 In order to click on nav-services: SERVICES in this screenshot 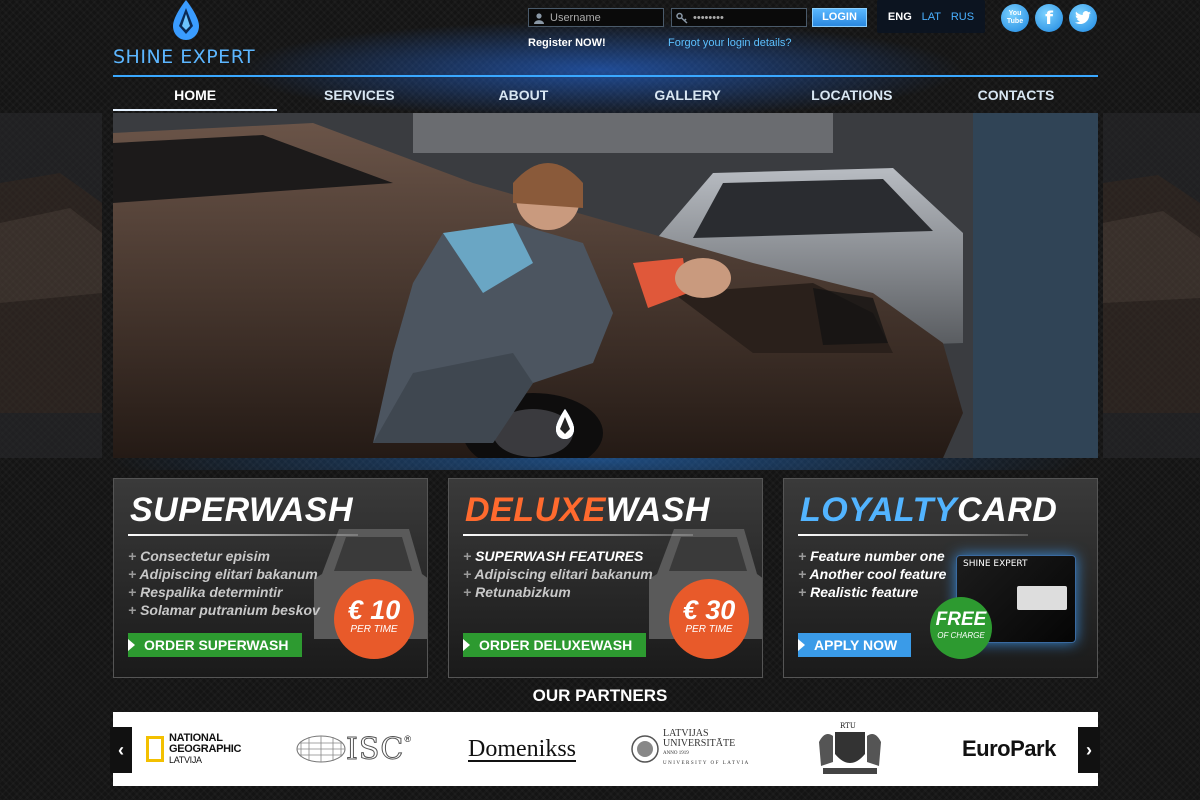, I will do `click(359, 94)`.